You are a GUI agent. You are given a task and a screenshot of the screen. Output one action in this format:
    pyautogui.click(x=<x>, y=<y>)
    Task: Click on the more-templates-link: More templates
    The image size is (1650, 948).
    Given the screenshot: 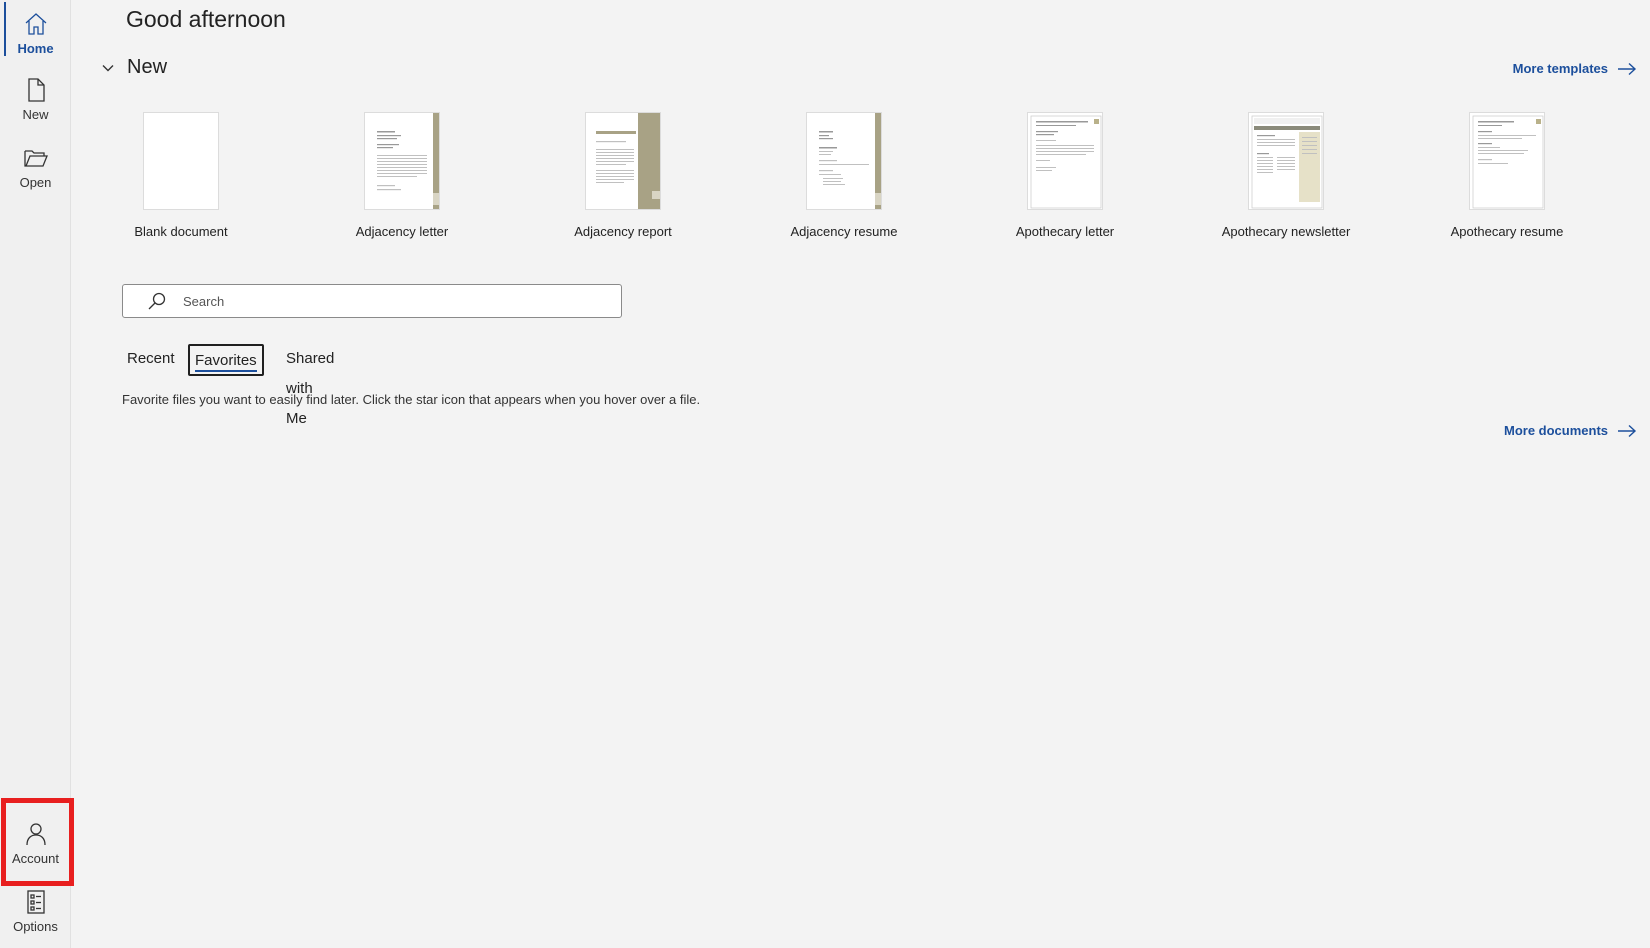 What is the action you would take?
    pyautogui.click(x=1575, y=68)
    